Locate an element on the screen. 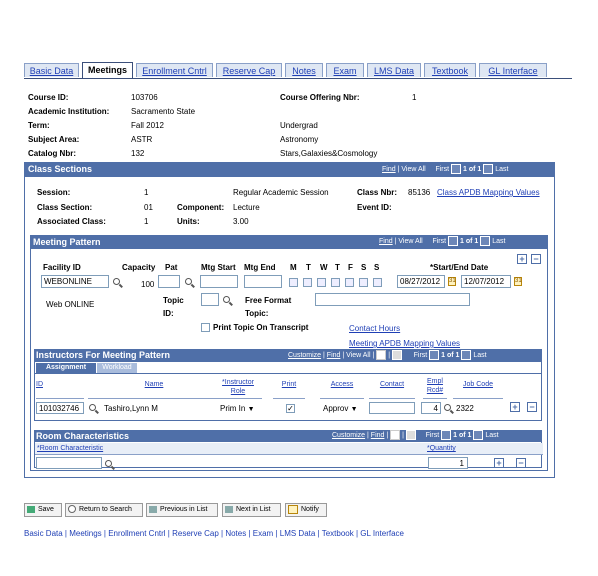 The image size is (598, 576). instructors-viewall-link: View All is located at coordinates (358, 355).